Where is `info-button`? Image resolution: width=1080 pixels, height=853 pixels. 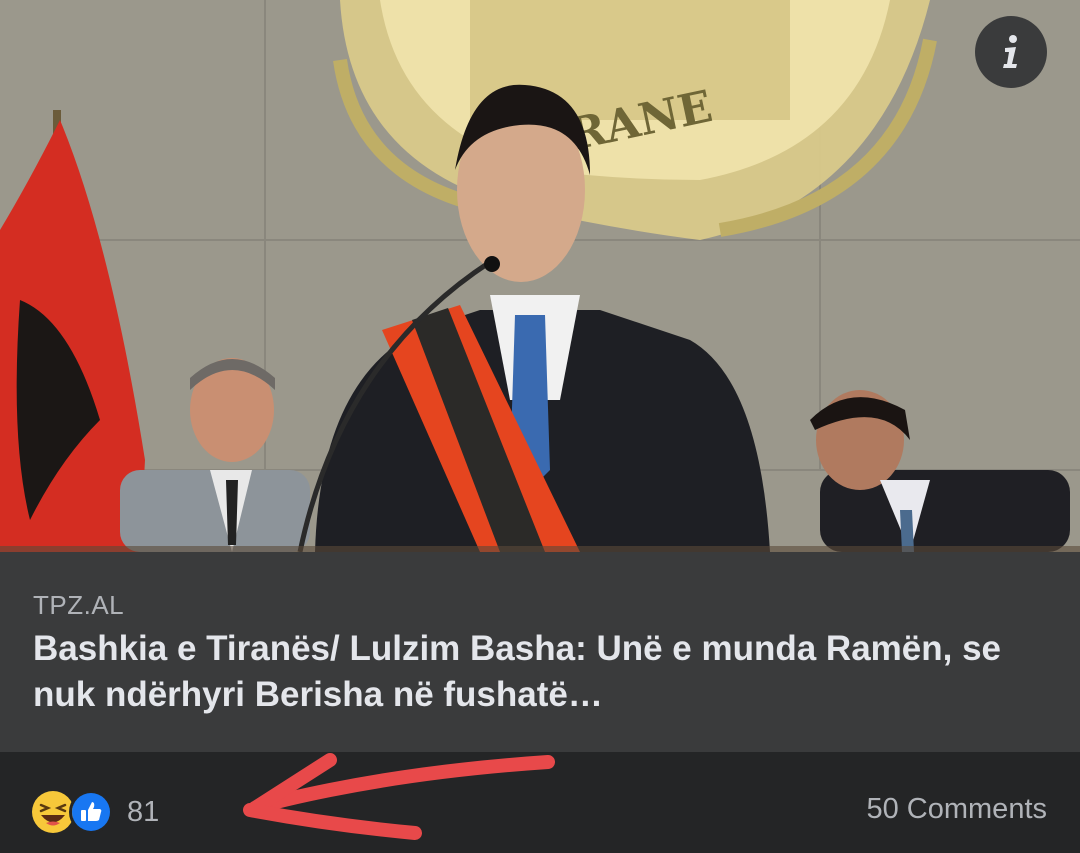
info-button is located at coordinates (1011, 52).